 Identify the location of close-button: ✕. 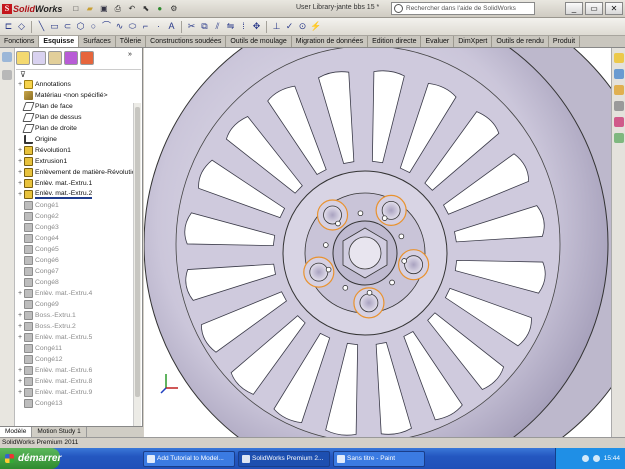
(614, 8).